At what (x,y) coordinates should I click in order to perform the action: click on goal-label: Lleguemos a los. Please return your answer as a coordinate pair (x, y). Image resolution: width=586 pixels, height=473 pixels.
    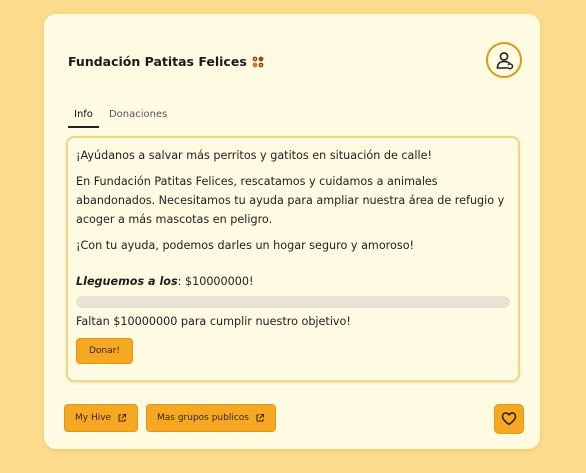
    Looking at the image, I should click on (127, 281).